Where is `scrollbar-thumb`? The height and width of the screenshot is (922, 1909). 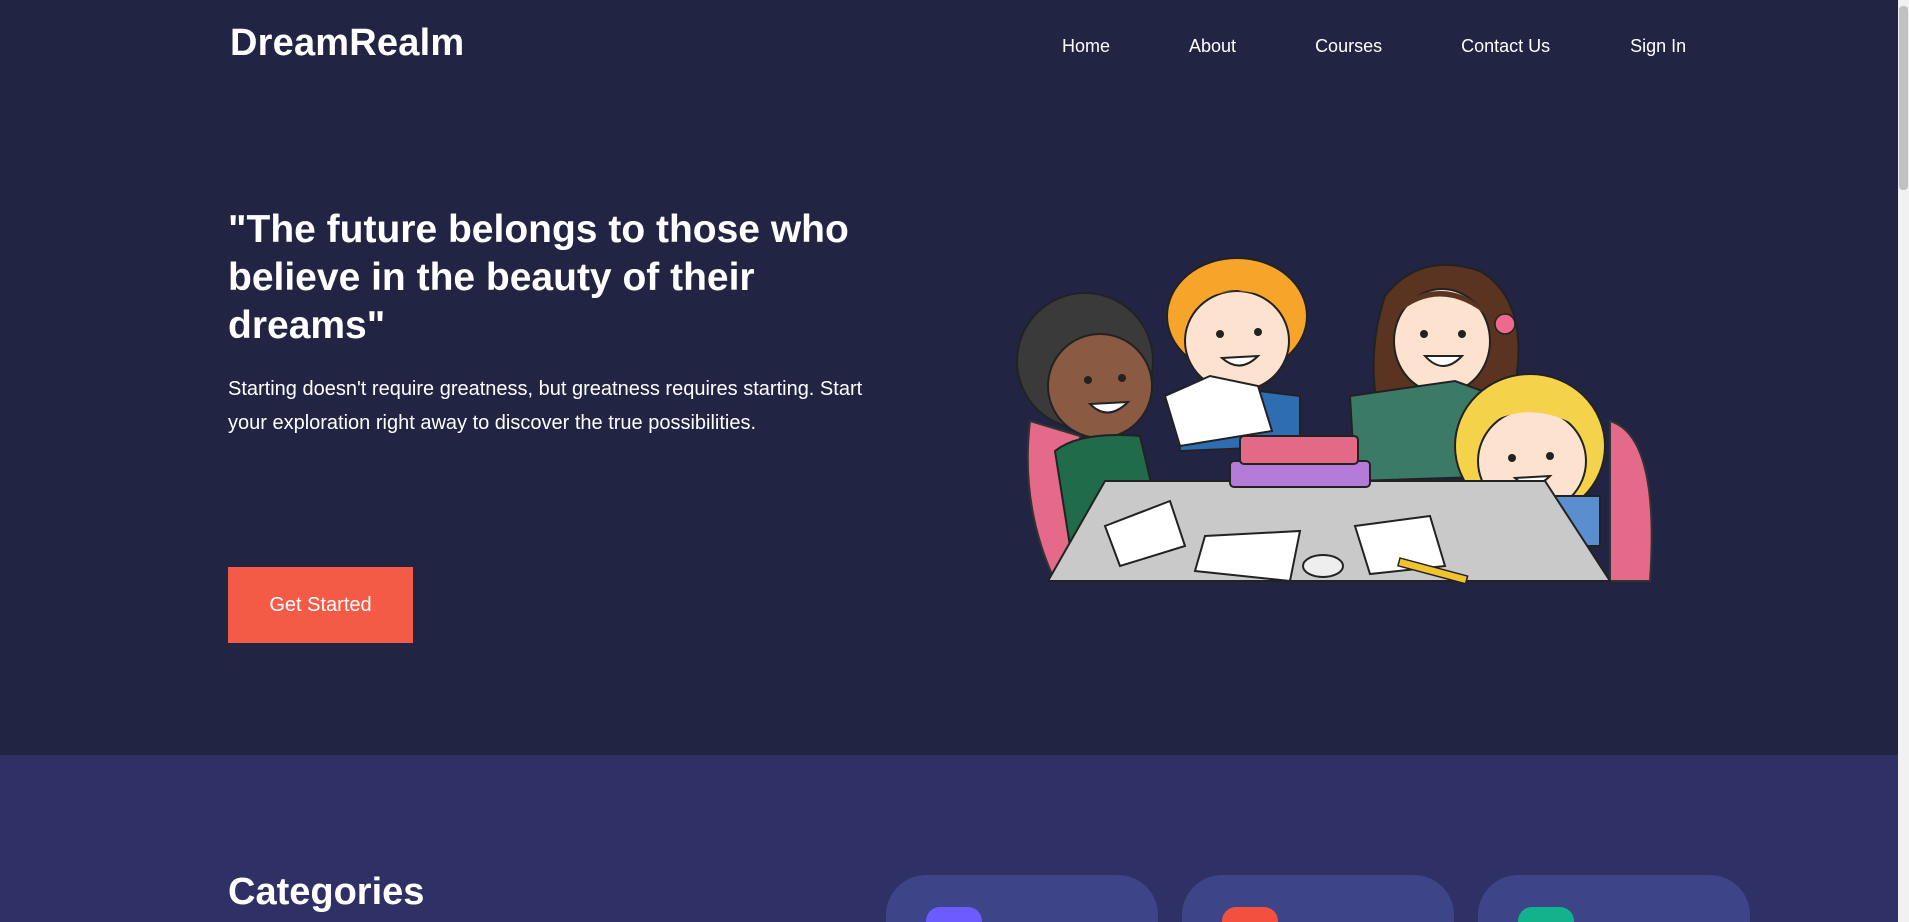
scrollbar-thumb is located at coordinates (1903, 98).